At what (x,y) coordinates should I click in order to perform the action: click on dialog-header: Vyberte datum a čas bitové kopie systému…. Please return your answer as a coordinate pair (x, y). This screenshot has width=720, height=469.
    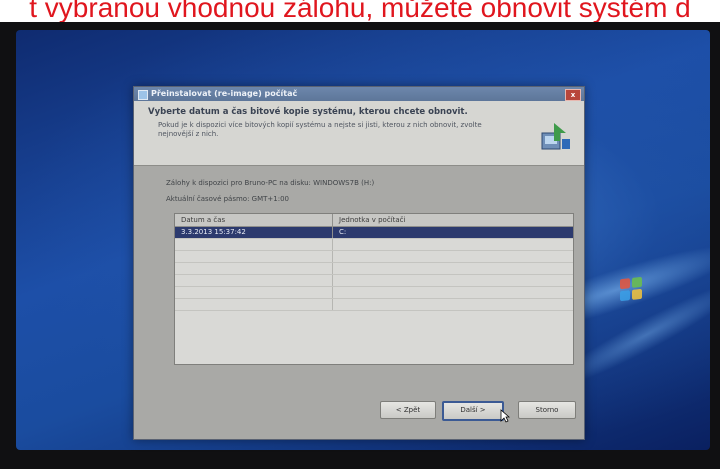
    Looking at the image, I should click on (359, 133).